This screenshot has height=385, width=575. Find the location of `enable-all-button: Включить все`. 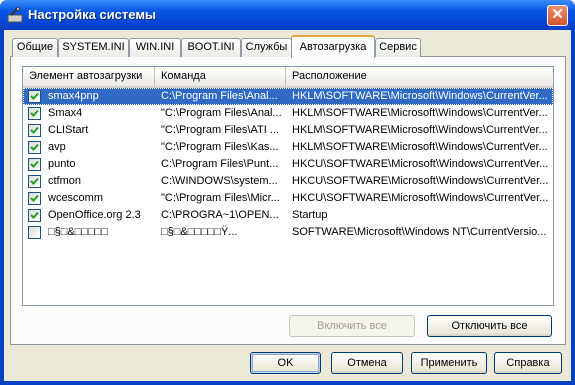

enable-all-button: Включить все is located at coordinates (352, 326).